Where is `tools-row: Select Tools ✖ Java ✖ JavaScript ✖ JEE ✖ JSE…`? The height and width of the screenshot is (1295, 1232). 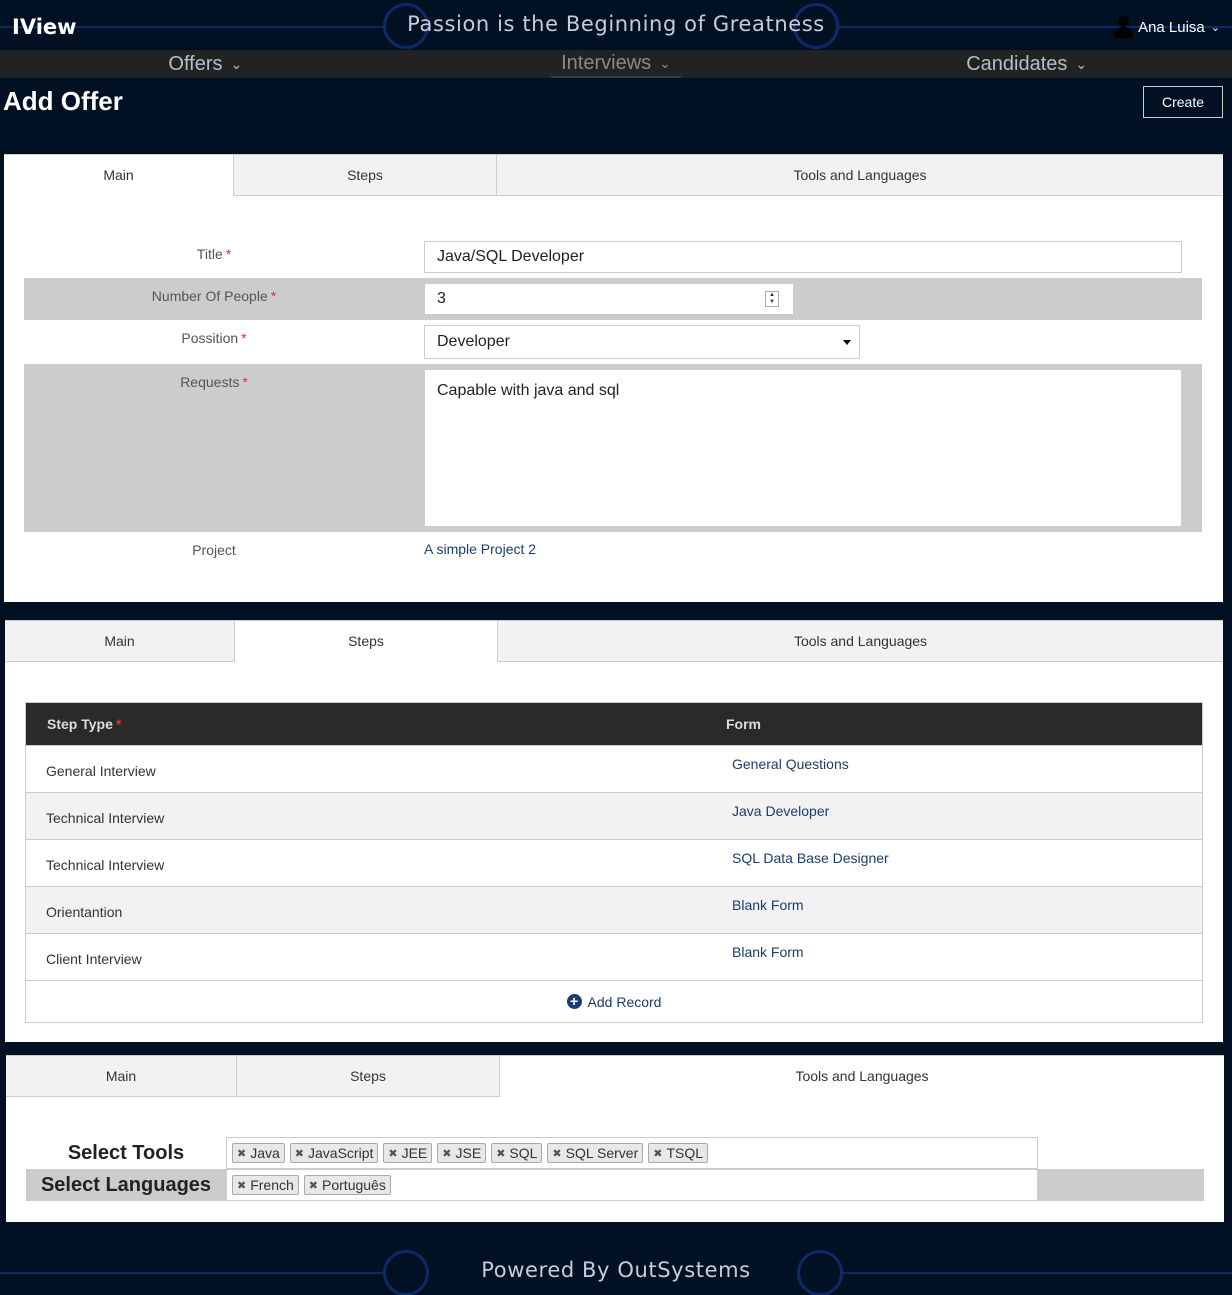 tools-row: Select Tools ✖ Java ✖ JavaScript ✖ JEE ✖ JSE… is located at coordinates (615, 1153).